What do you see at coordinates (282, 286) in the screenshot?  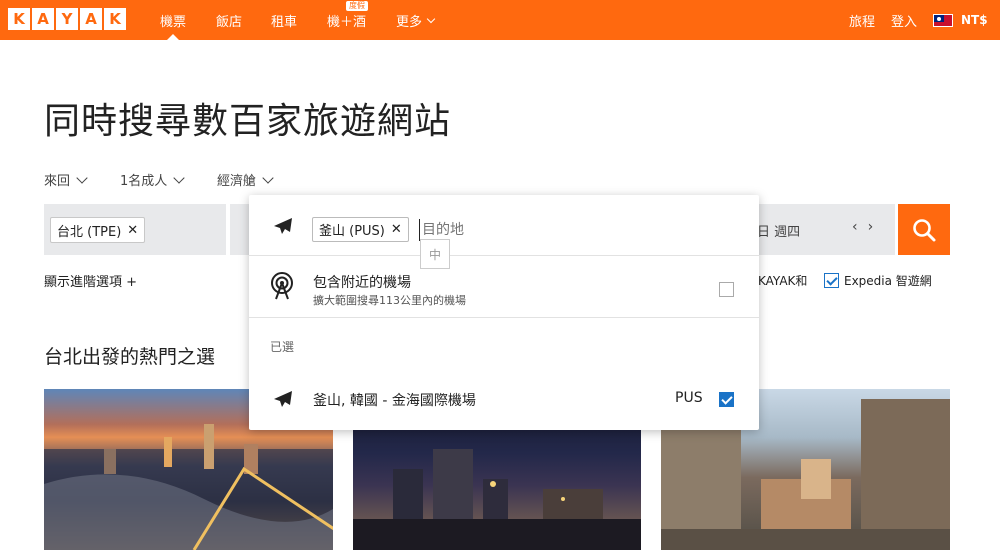 I see `radar-icon` at bounding box center [282, 286].